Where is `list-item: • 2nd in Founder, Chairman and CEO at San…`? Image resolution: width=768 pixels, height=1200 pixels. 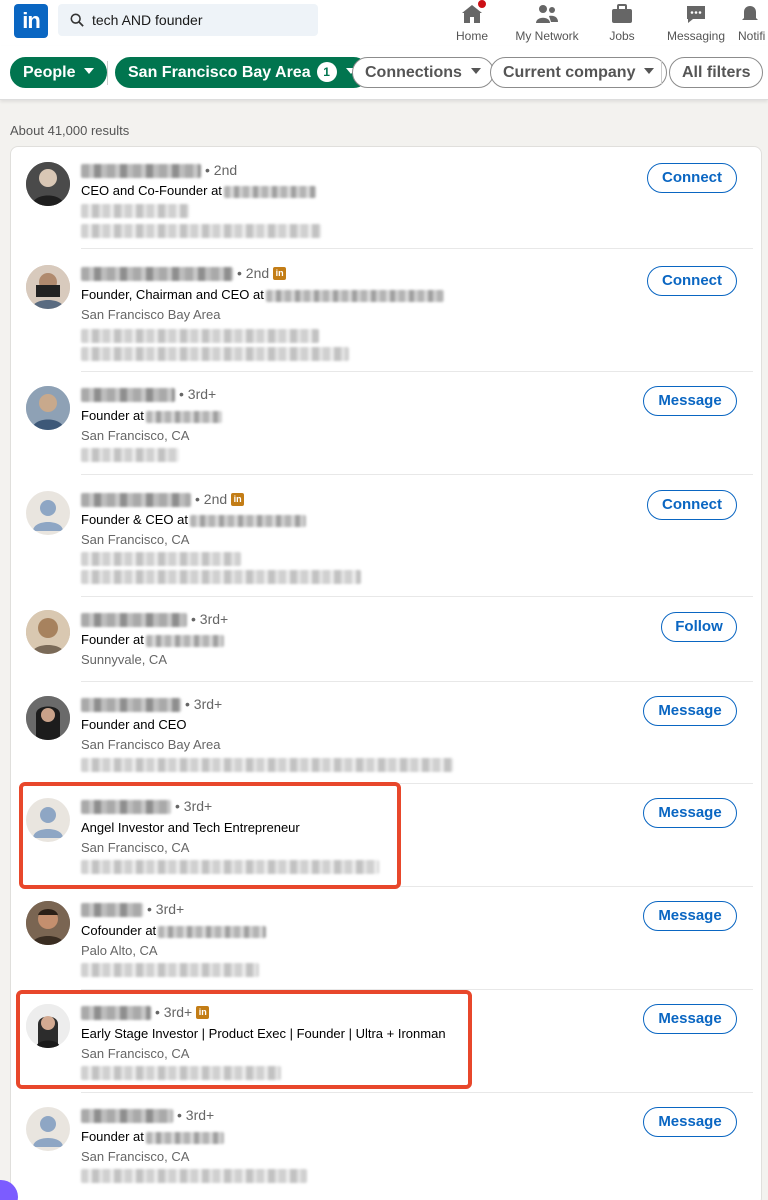 list-item: • 2nd in Founder, Chairman and CEO at San… is located at coordinates (387, 310).